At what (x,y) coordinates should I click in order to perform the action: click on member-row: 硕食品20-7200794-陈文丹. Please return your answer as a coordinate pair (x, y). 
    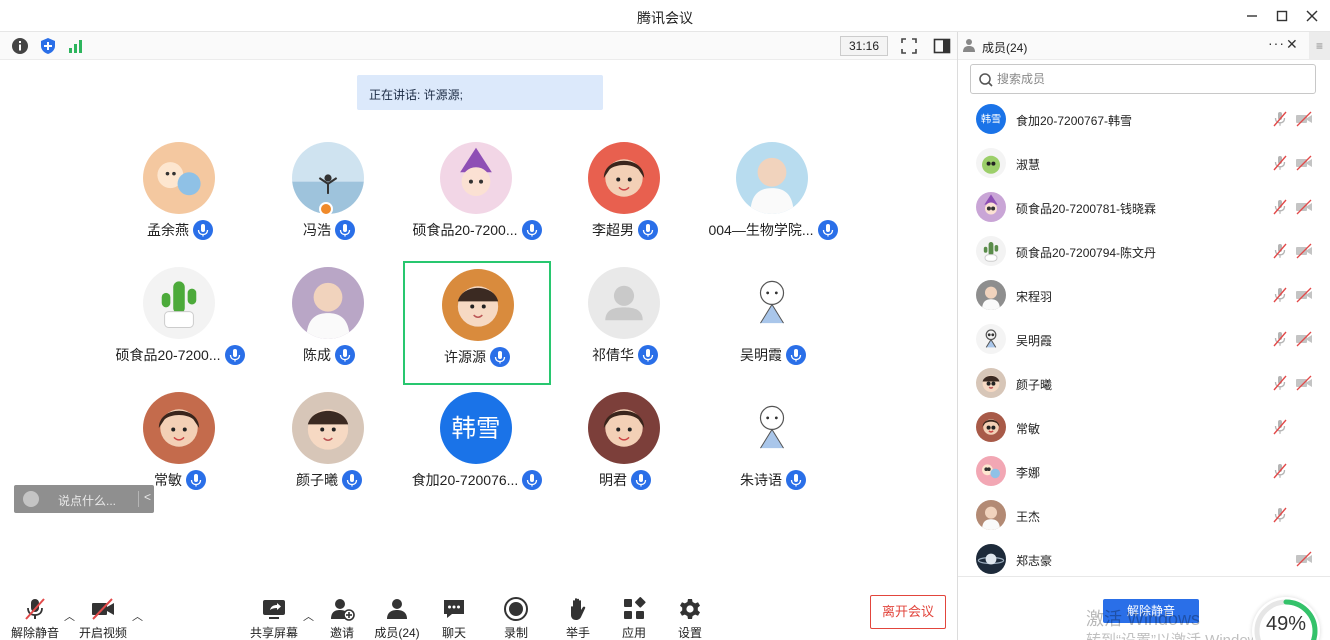
    Looking at the image, I should click on (1144, 252).